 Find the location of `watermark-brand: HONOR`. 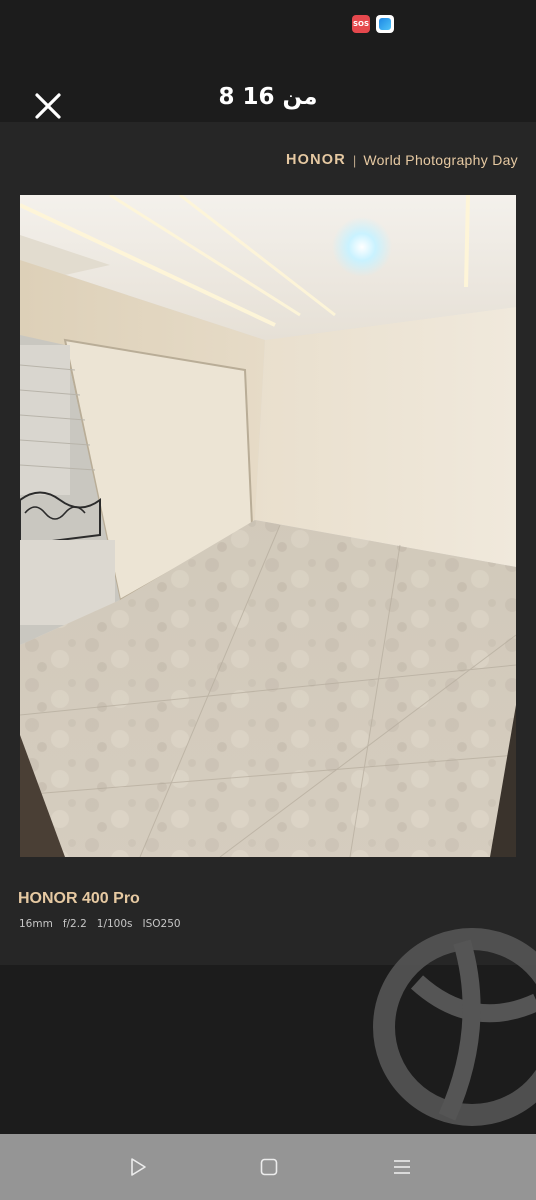

watermark-brand: HONOR is located at coordinates (315, 160).